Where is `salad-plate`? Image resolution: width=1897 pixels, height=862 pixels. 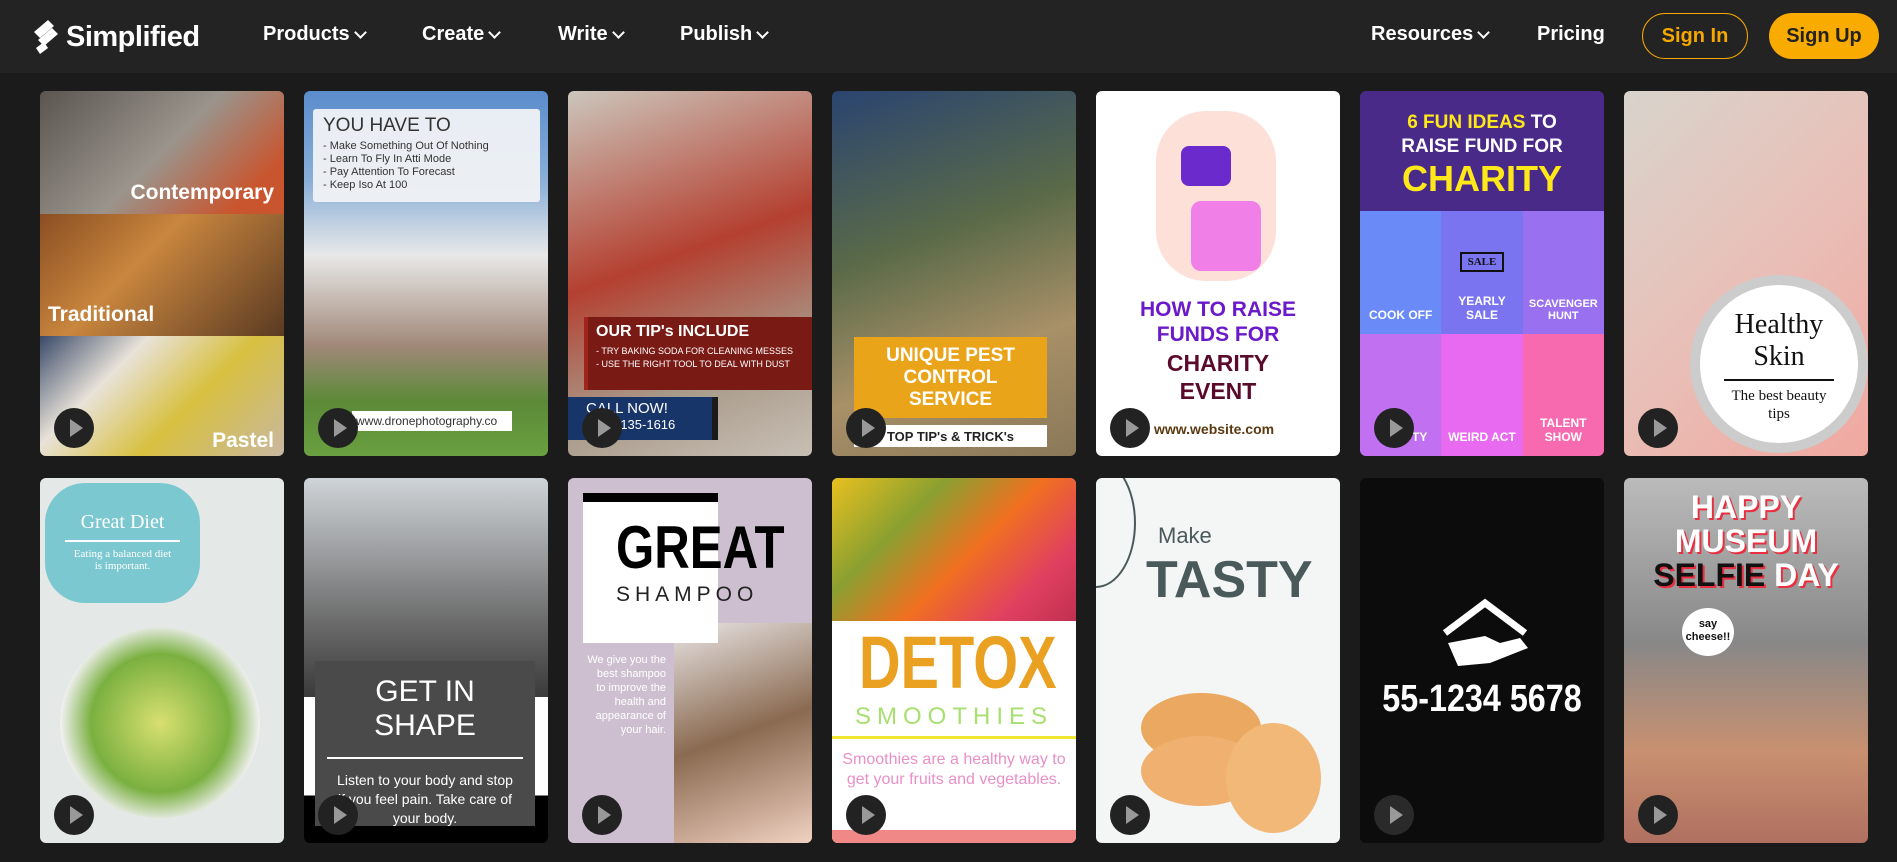 salad-plate is located at coordinates (160, 723).